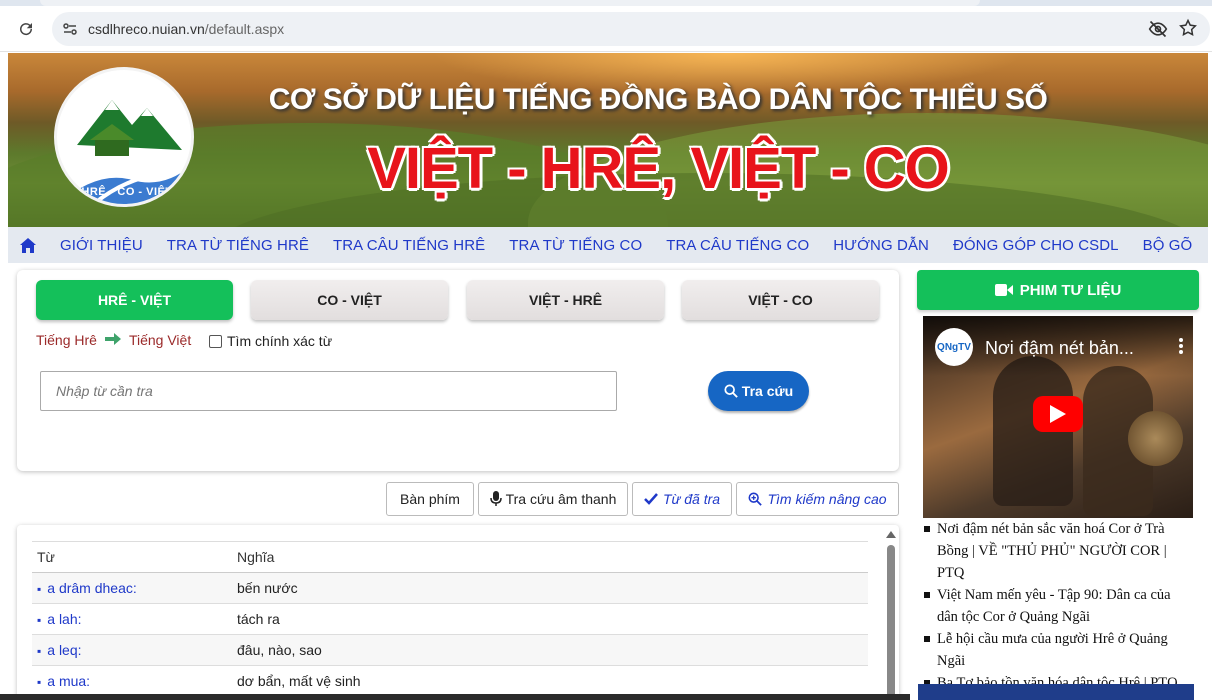 This screenshot has width=1212, height=700. Describe the element at coordinates (146, 29) in the screenshot. I see `url-domain: csdlhreco.nuian.vn` at that location.